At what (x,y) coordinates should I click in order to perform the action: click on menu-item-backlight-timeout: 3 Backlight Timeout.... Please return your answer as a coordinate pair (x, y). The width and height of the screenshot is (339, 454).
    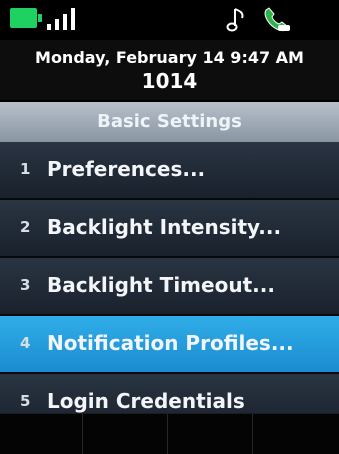
    Looking at the image, I should click on (169, 287).